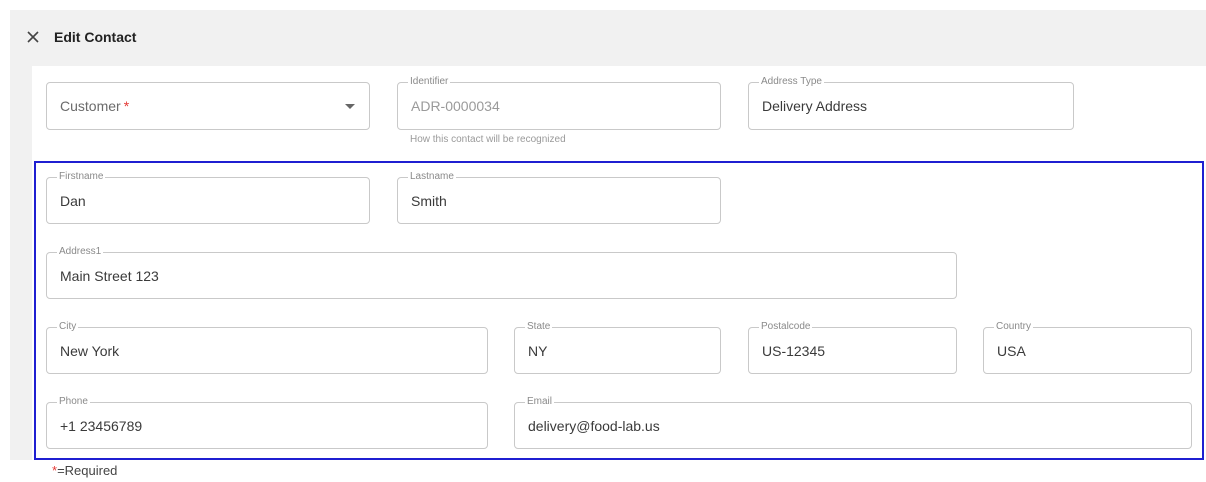 Image resolution: width=1206 pixels, height=482 pixels. I want to click on identifier-field: Identifier ADR-0000034, so click(559, 103).